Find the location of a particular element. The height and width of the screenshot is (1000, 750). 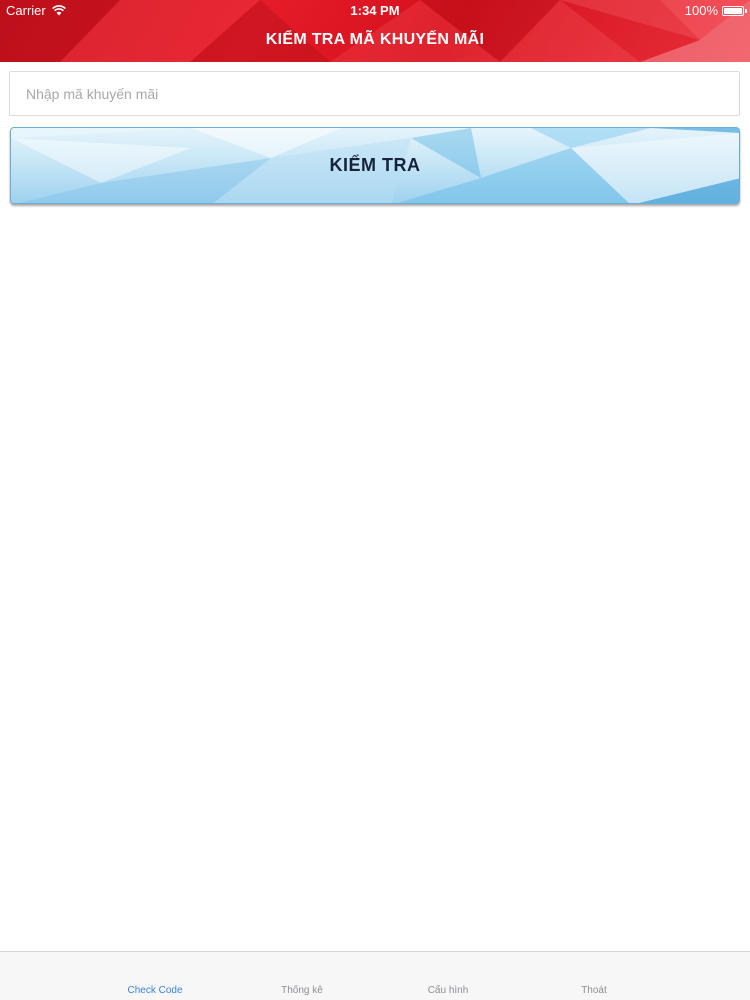

status-battery: 100% is located at coordinates (715, 10).